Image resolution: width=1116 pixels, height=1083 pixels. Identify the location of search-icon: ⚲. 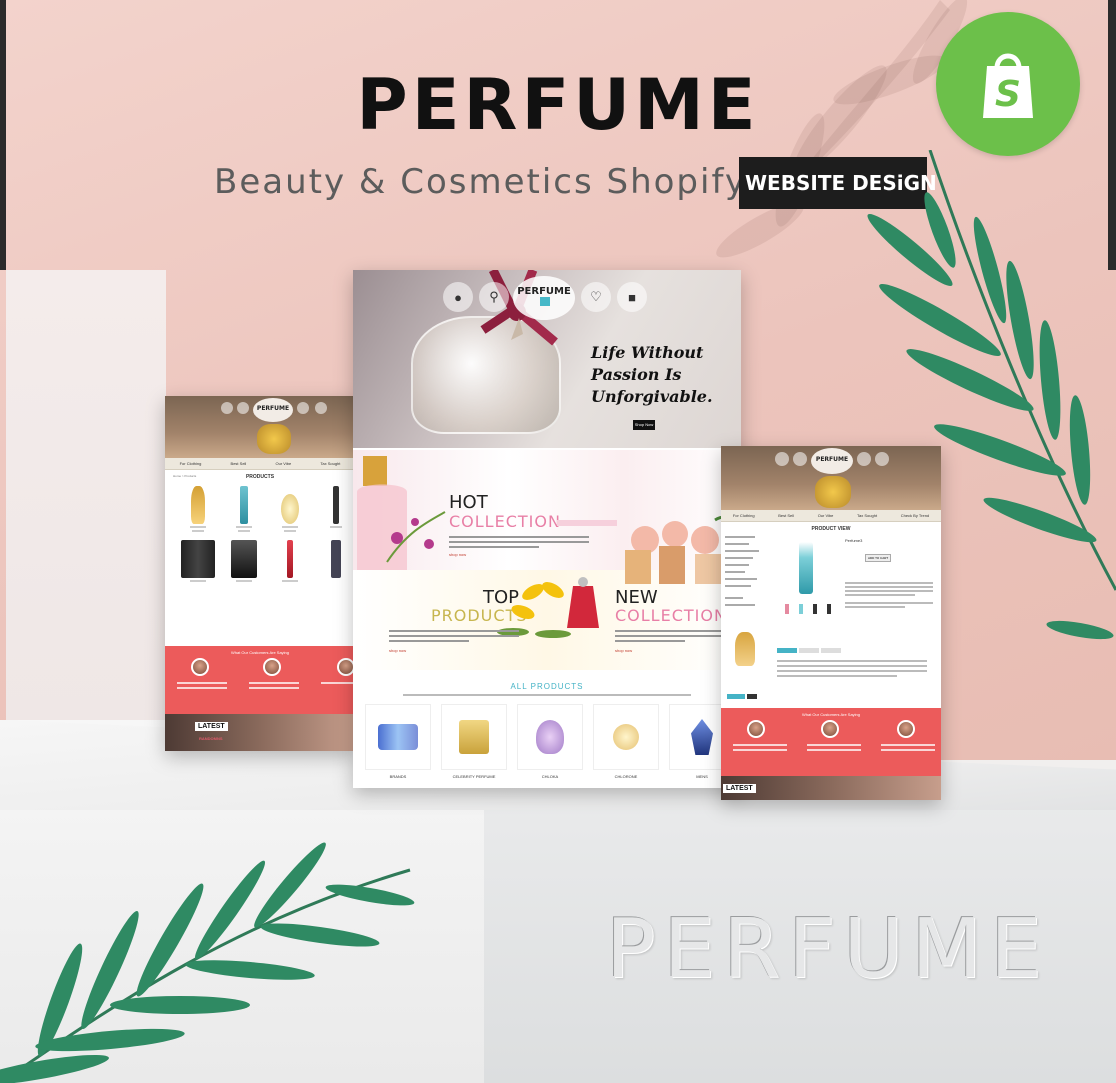
(494, 297).